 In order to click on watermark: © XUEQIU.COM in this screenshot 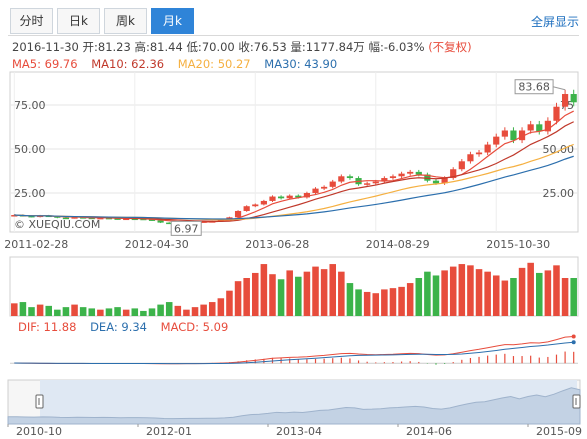, I will do `click(57, 224)`.